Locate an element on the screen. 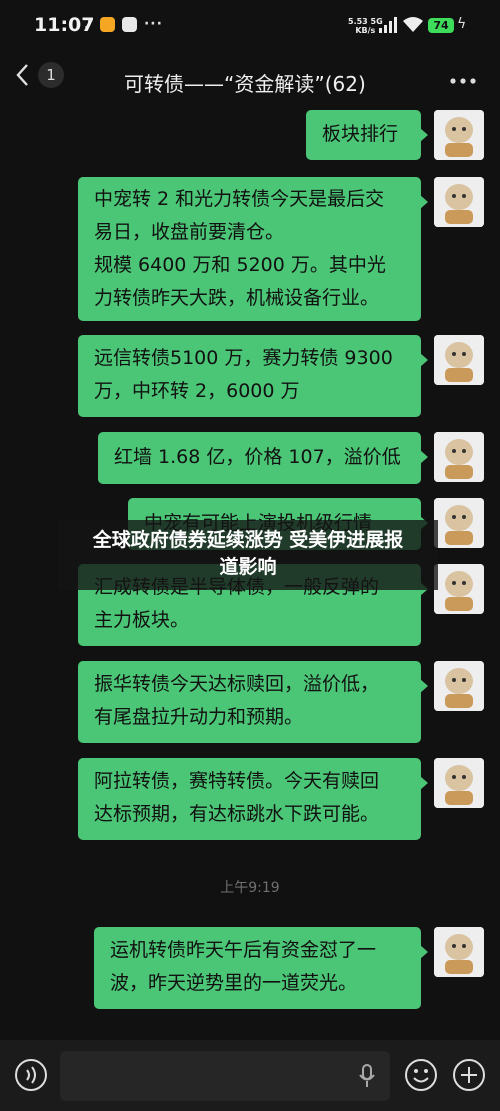 This screenshot has width=500, height=1111. charging-icon: ϟ is located at coordinates (462, 24).